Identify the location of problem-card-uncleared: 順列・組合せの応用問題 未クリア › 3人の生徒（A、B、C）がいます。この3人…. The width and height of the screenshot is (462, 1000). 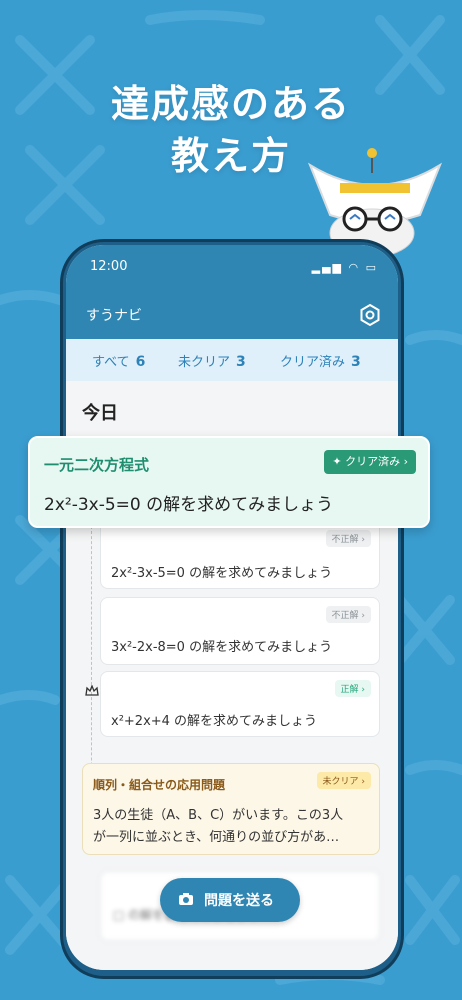
(231, 809).